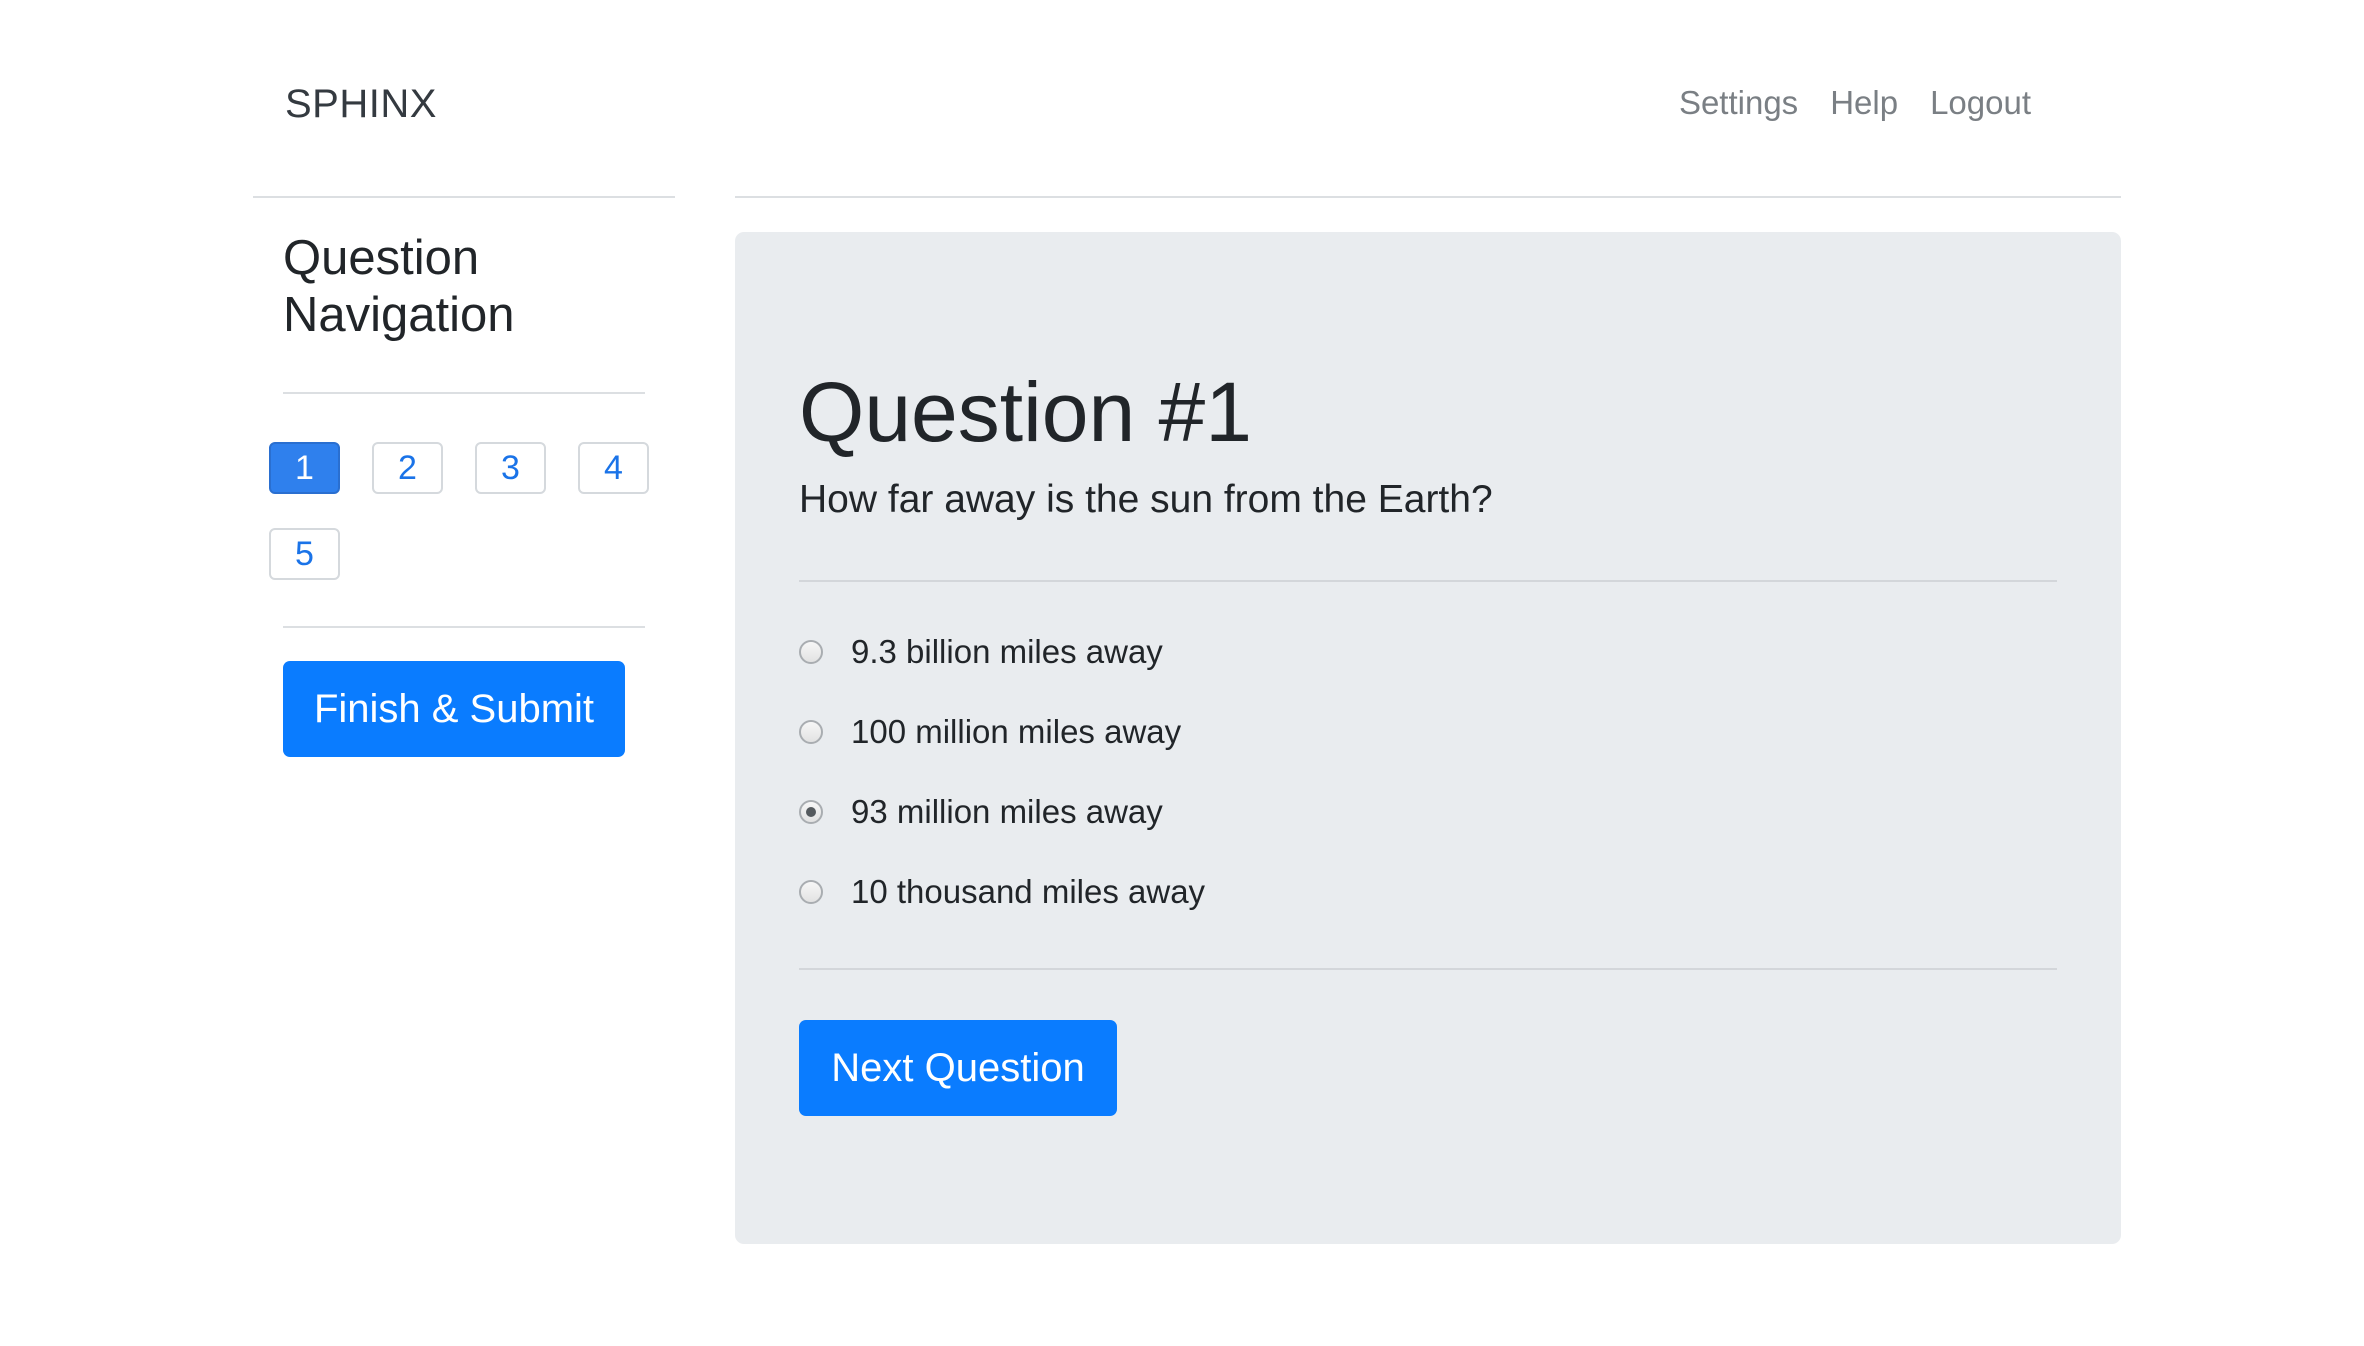 This screenshot has width=2364, height=1346. Describe the element at coordinates (811, 812) in the screenshot. I see `radio-button-selected` at that location.